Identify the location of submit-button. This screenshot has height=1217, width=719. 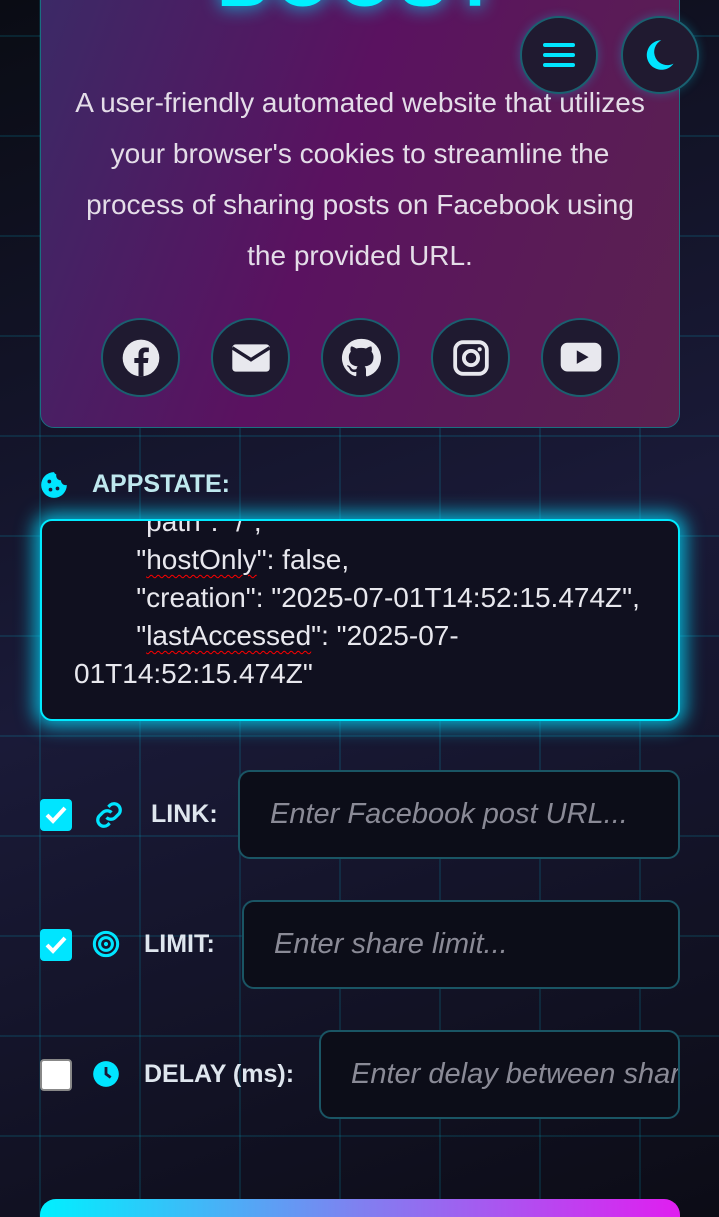
(360, 1208).